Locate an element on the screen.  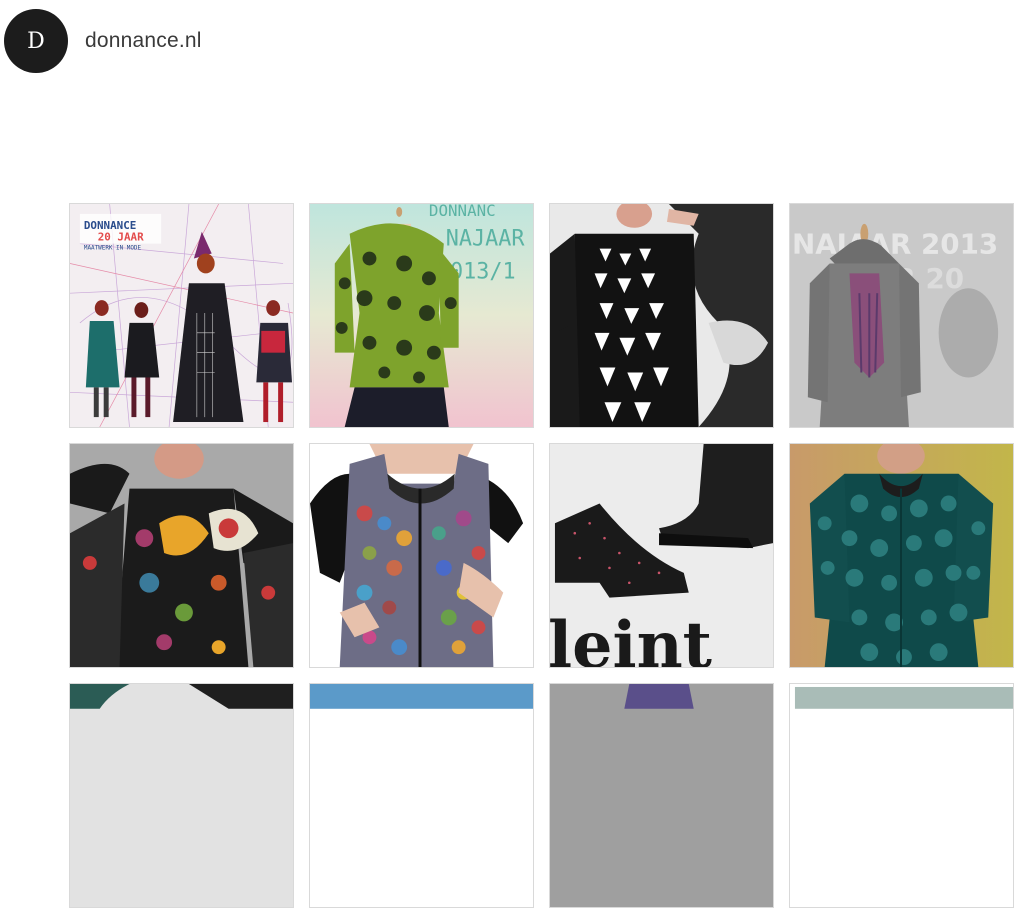
gallery-item-boots: leint is located at coordinates (661, 555).